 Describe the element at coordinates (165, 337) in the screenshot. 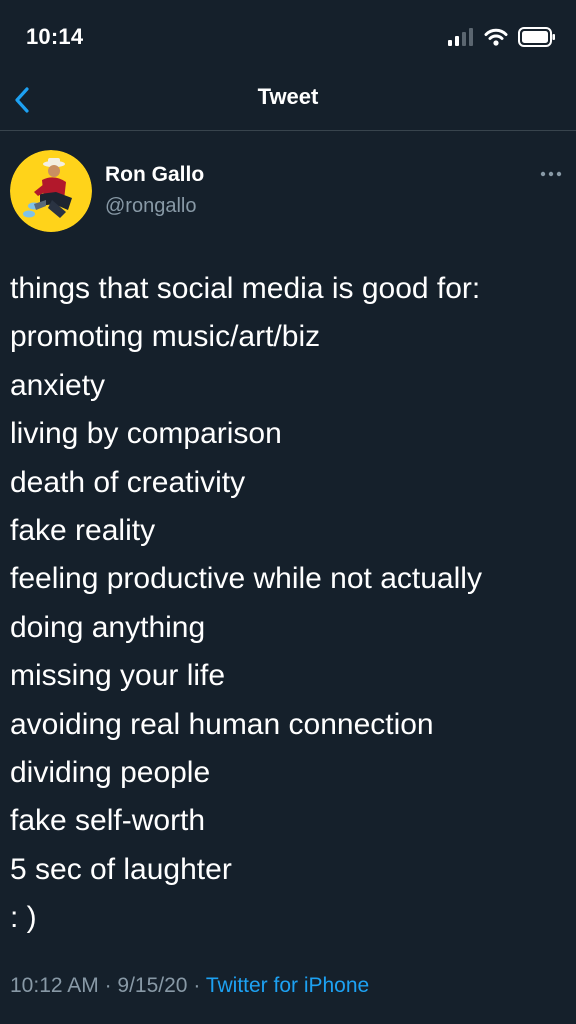

I see `tweet-line: promoting music/art/biz` at that location.